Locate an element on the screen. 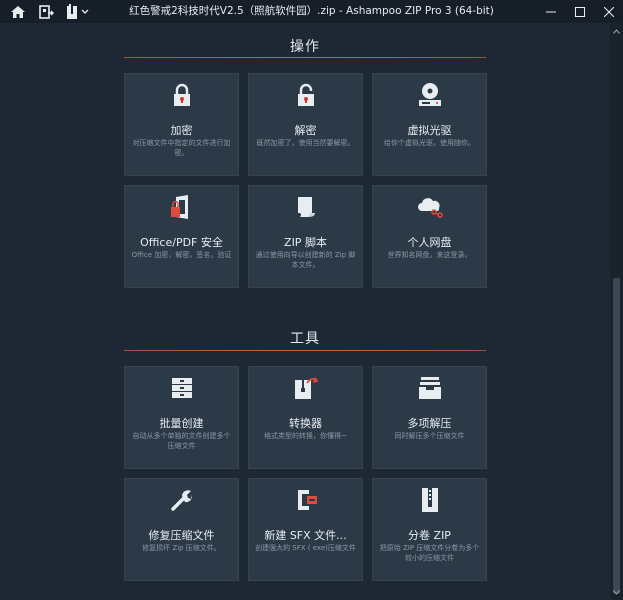 The height and width of the screenshot is (600, 623). tile-label: 修复压缩文件 is located at coordinates (181, 535).